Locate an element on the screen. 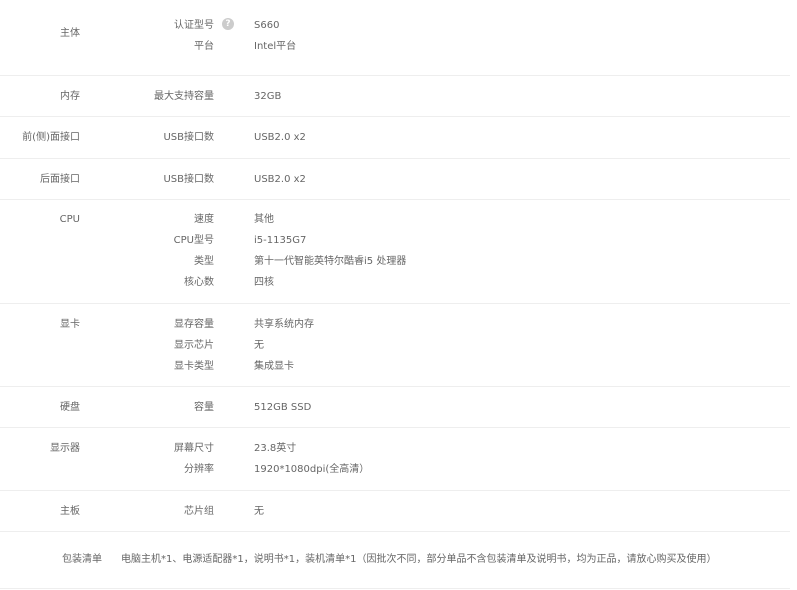 This screenshot has width=797, height=590. spec-row-max-memory: 最大支持容量 32GB is located at coordinates (395, 94).